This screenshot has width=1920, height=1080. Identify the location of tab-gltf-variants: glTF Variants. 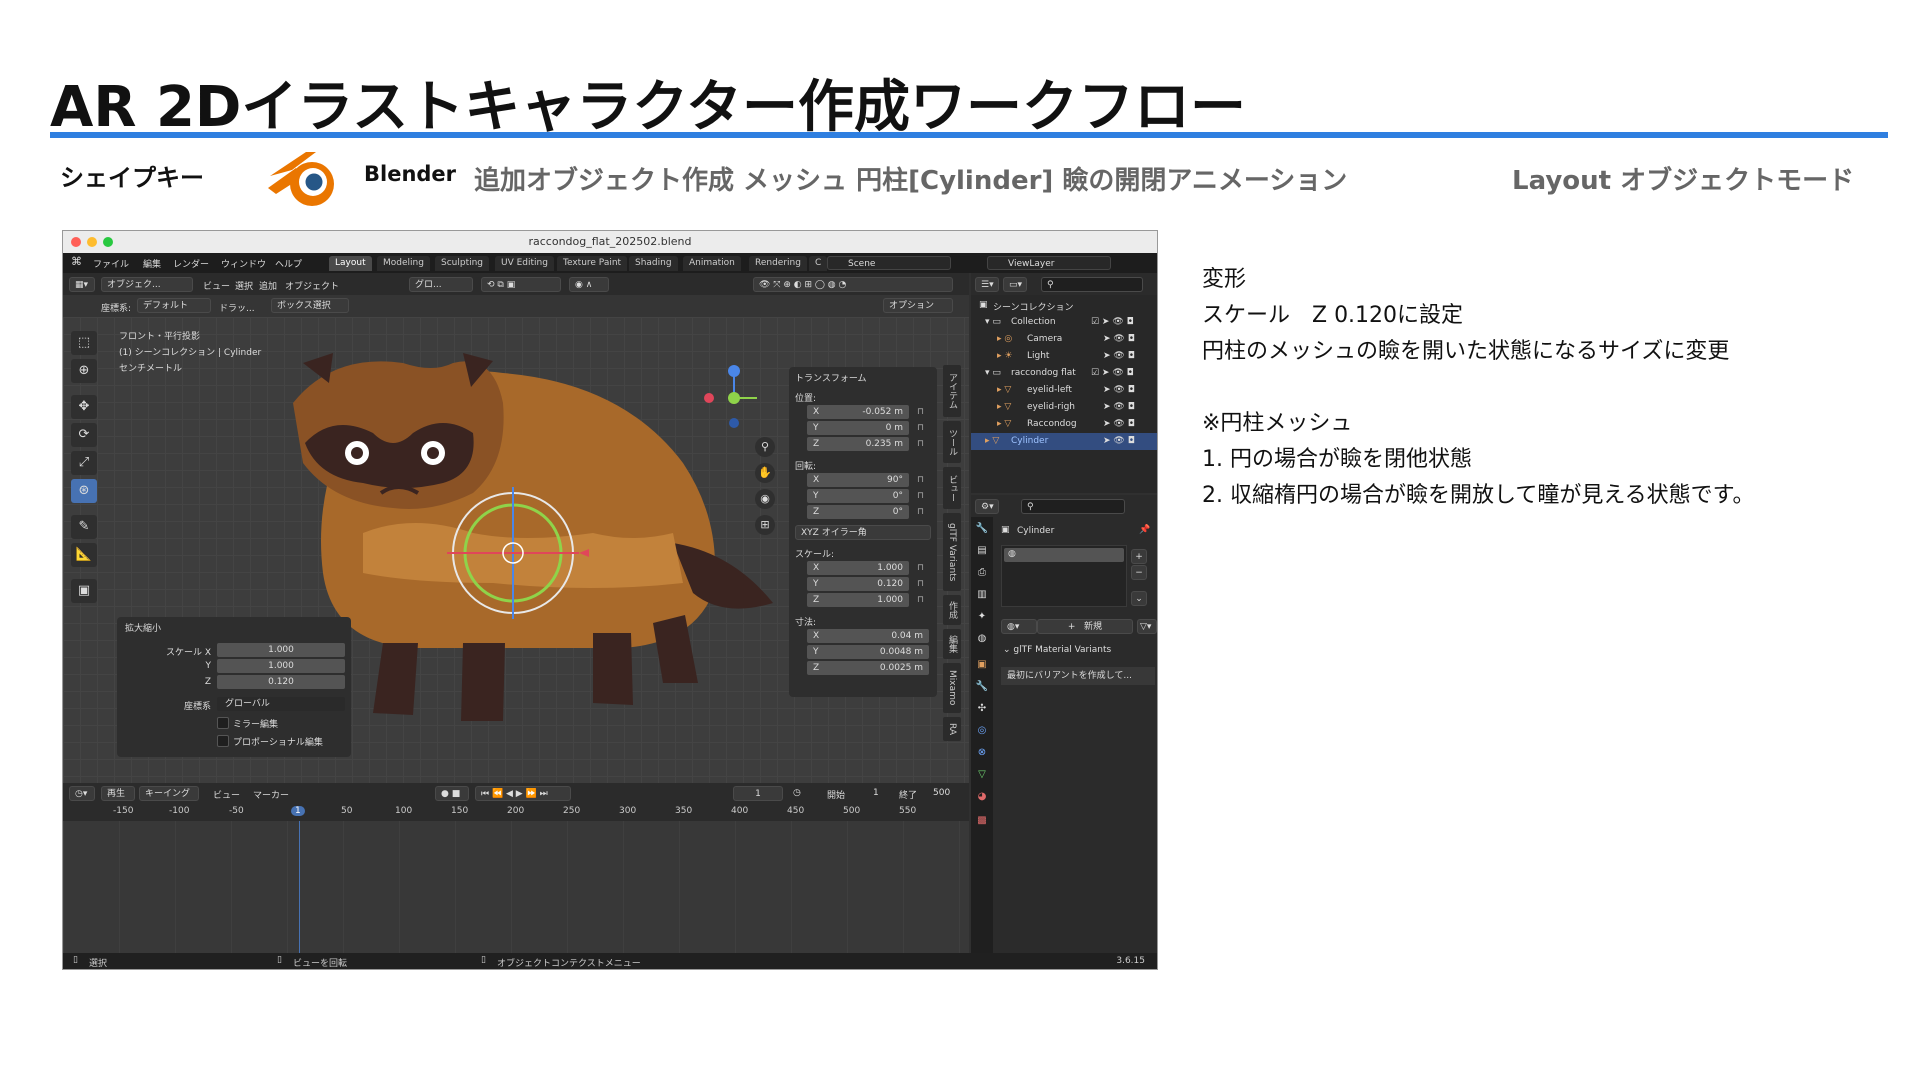
(952, 552).